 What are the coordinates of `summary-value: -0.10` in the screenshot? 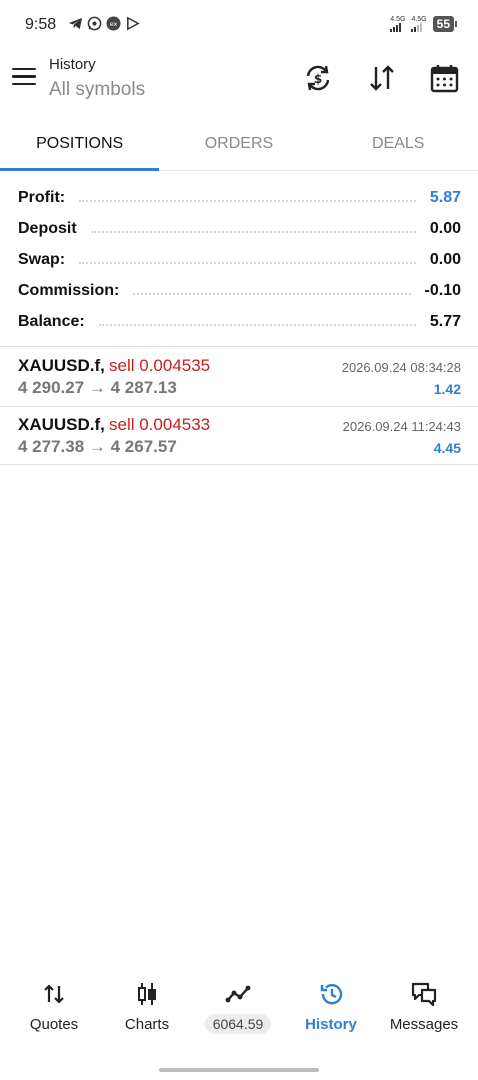 It's located at (439, 290).